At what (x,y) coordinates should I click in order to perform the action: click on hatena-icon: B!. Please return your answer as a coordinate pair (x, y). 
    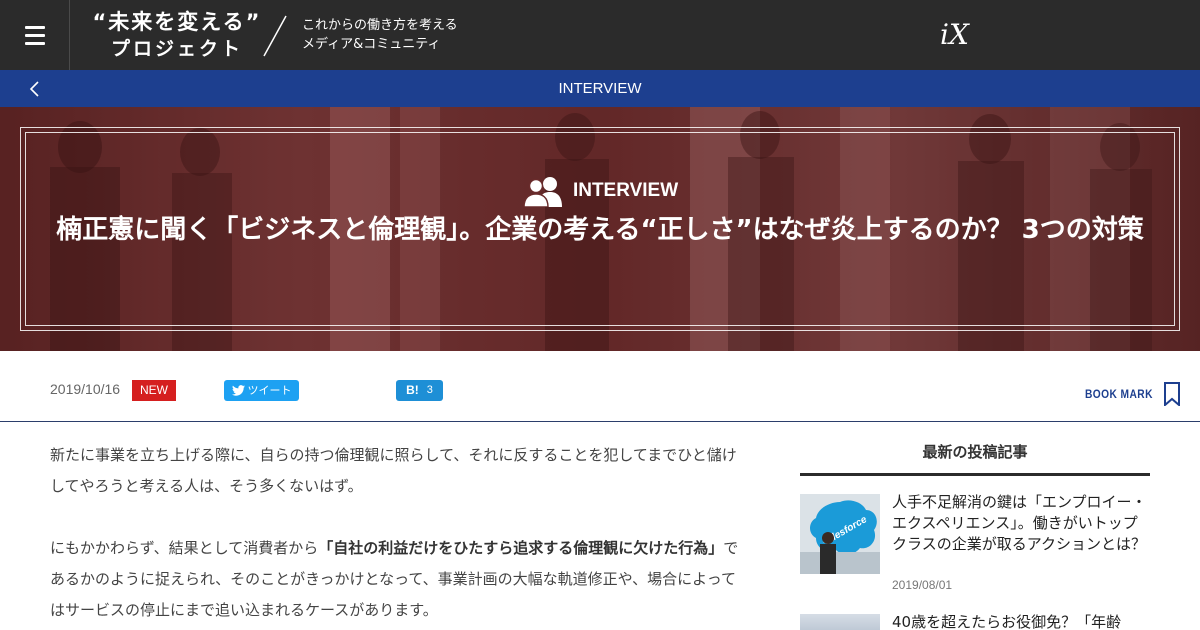
    Looking at the image, I should click on (412, 390).